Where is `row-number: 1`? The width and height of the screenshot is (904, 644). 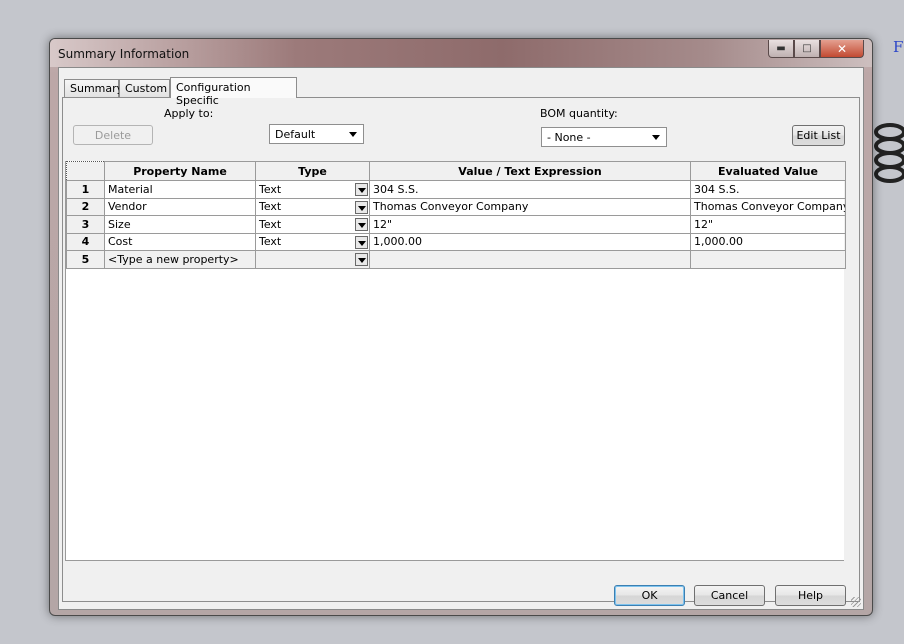 row-number: 1 is located at coordinates (85, 189).